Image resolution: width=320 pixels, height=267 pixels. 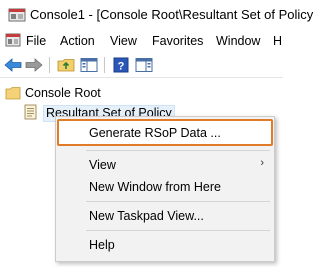 I want to click on menu-item-new-window-from-here: New Window from Here, so click(x=165, y=187).